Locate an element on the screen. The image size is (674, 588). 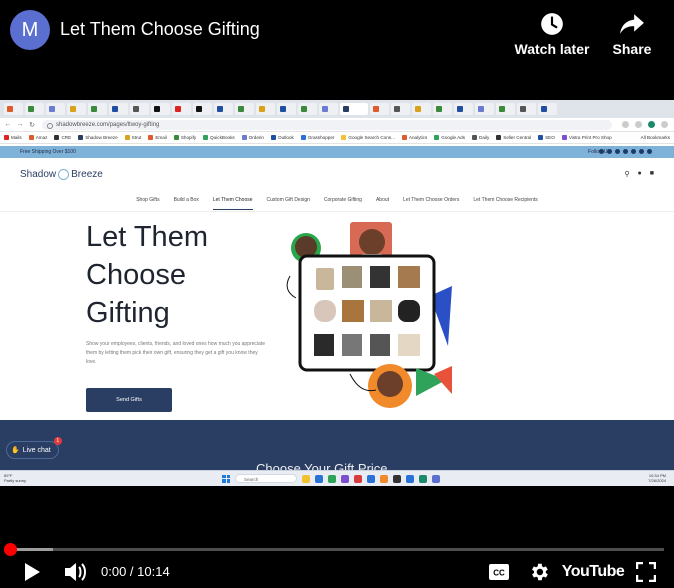
bookmark-label: Shopify is located at coordinates (188, 137).